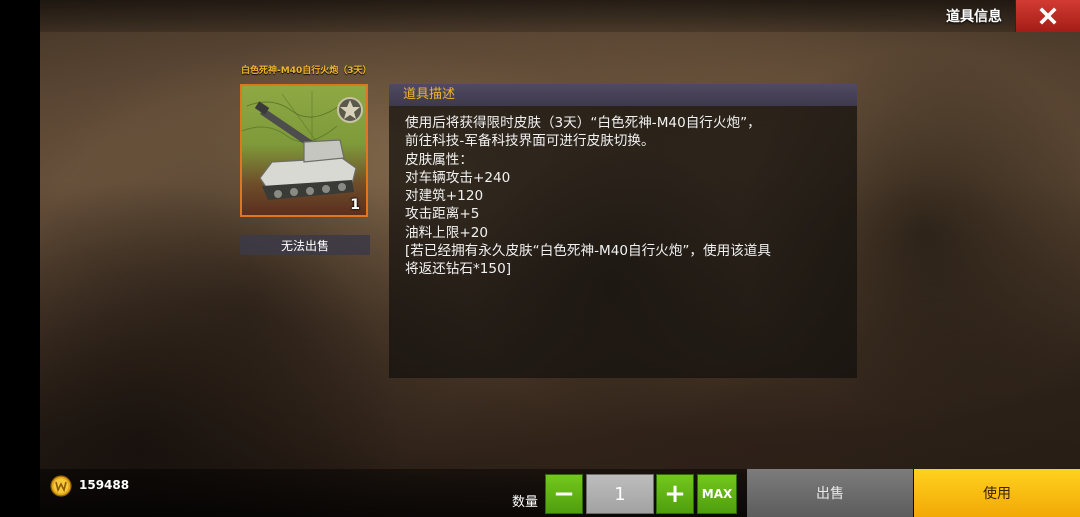 This screenshot has height=517, width=1080. What do you see at coordinates (560, 16) in the screenshot?
I see `top-bar: 道具信息` at bounding box center [560, 16].